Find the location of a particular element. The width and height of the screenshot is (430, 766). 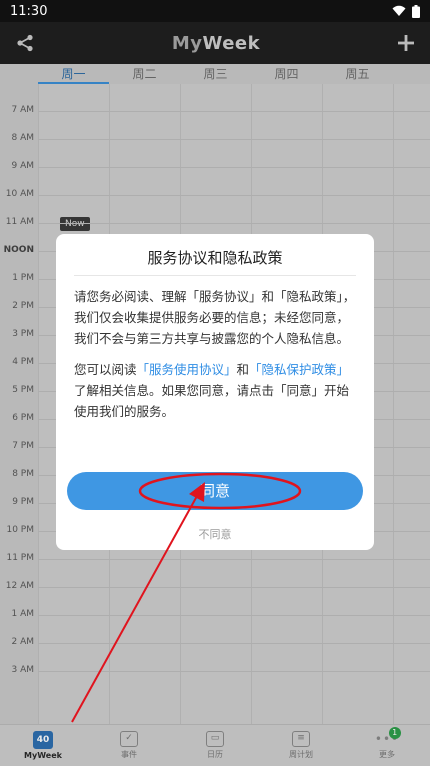

para2-suffix: 了解相关信息。如果您同意，请点击「同意」开始使用我们的服务。 is located at coordinates (212, 401).